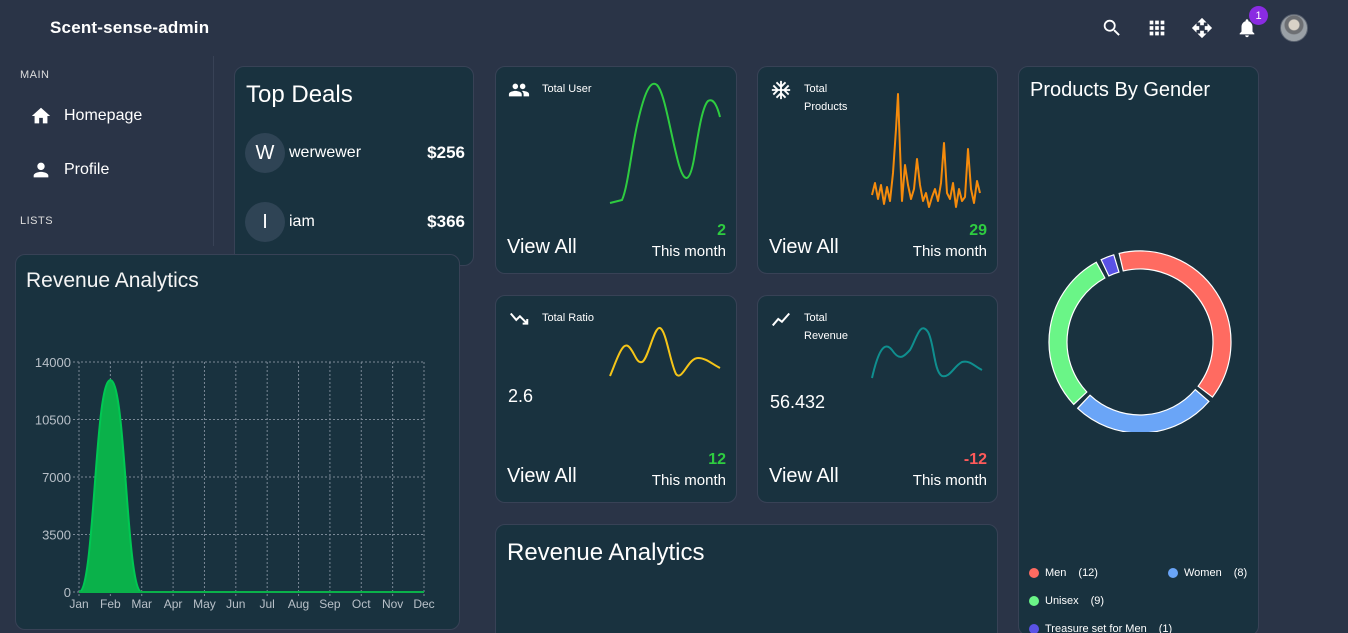 This screenshot has height=633, width=1348. Describe the element at coordinates (1203, 573) in the screenshot. I see `legend-label: Women` at that location.